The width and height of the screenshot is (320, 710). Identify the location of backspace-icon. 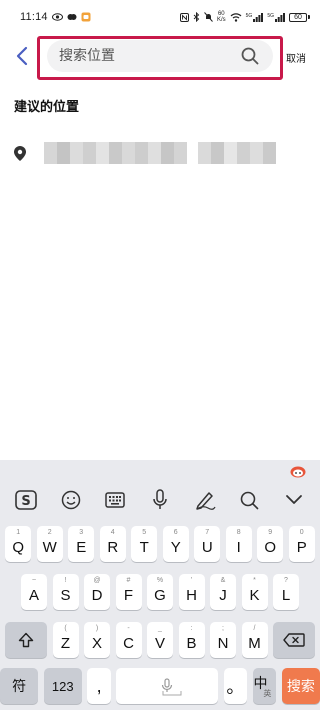
(294, 640).